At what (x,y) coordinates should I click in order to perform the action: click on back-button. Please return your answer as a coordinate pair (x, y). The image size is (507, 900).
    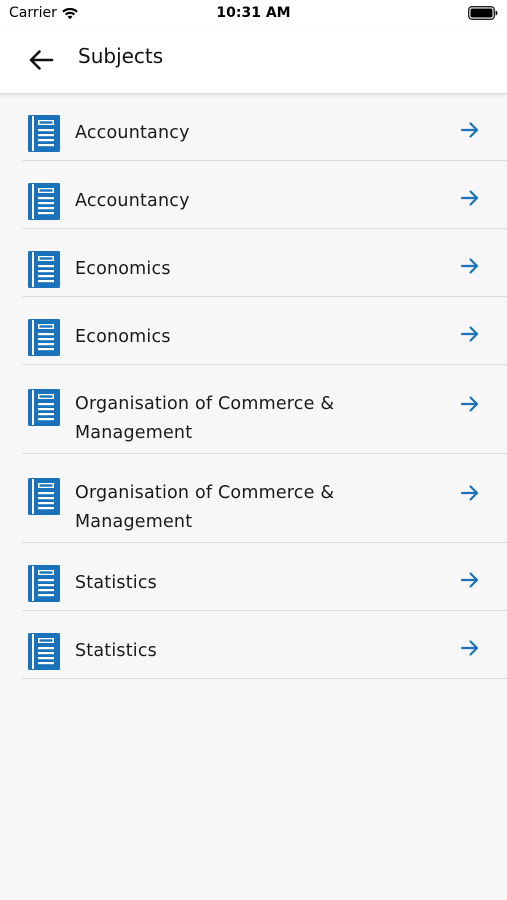
    Looking at the image, I should click on (41, 60).